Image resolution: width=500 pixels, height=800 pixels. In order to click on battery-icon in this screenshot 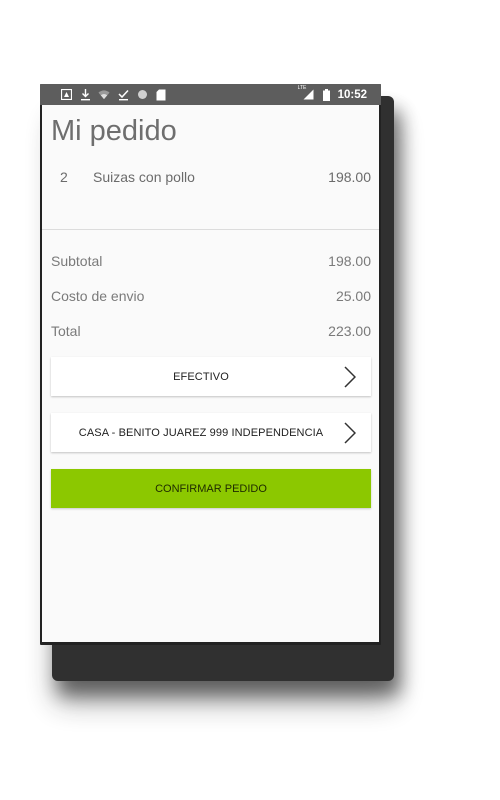, I will do `click(327, 94)`.